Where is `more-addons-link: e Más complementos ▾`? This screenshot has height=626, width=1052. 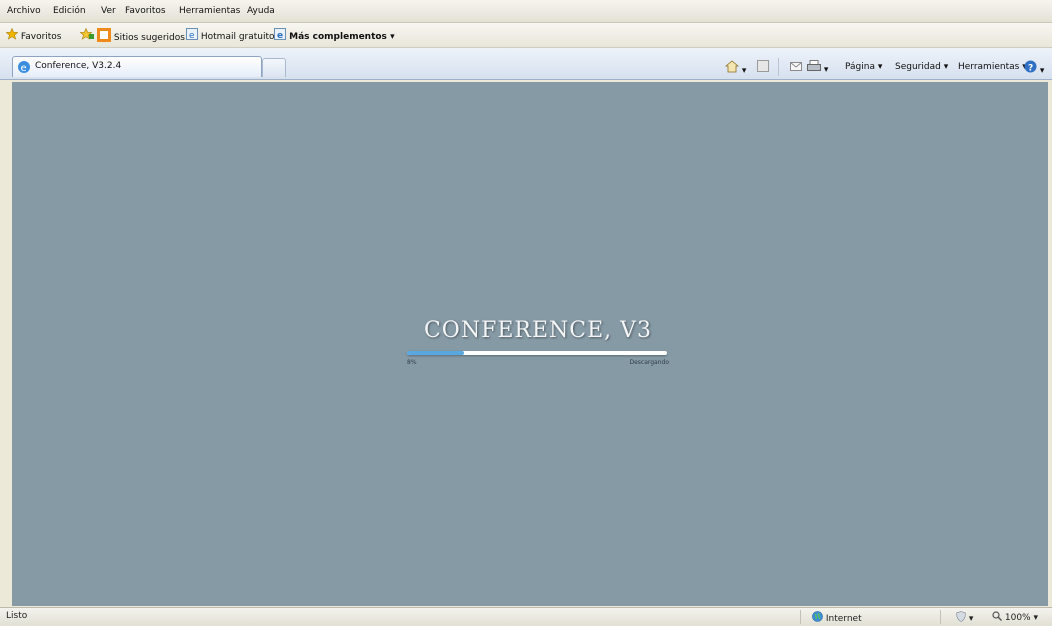
more-addons-link: e Más complementos ▾ is located at coordinates (334, 35).